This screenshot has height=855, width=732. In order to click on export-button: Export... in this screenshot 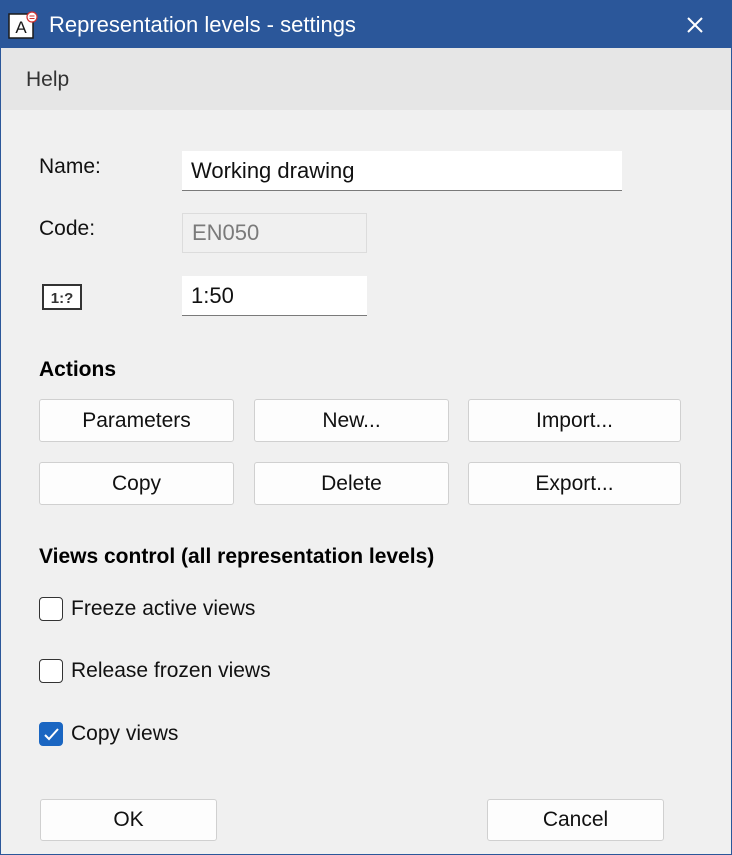, I will do `click(574, 483)`.